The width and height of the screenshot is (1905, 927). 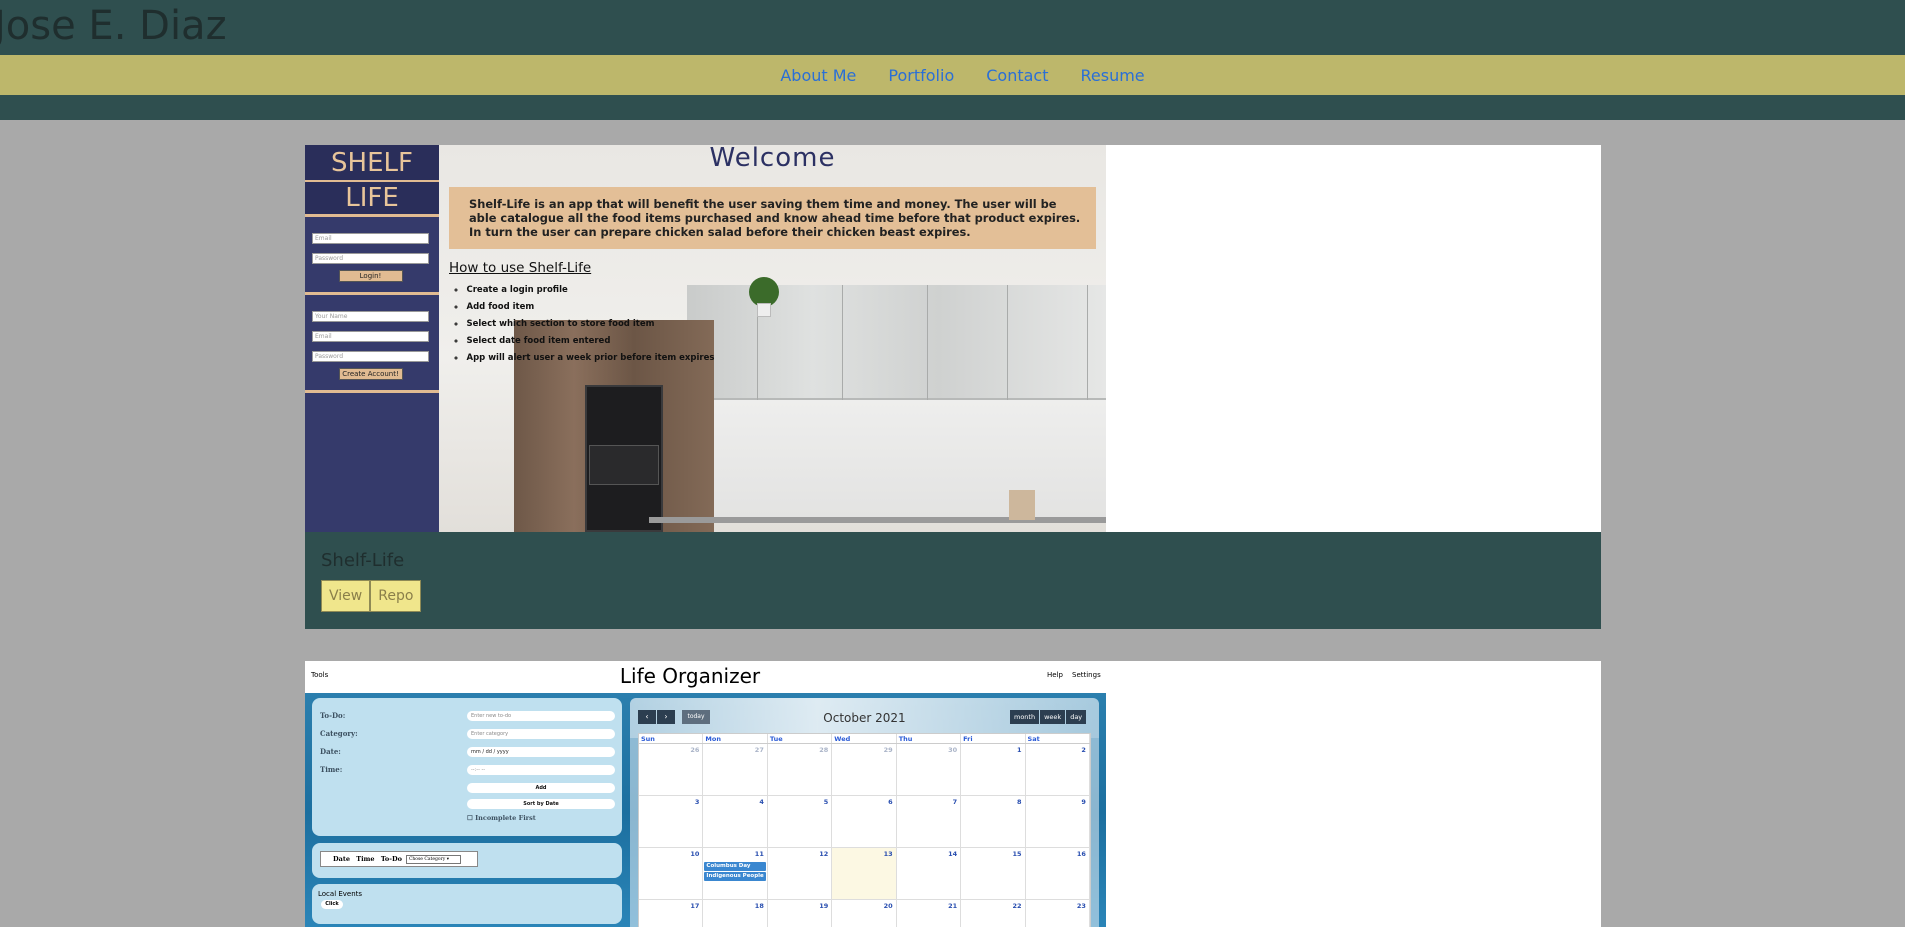 What do you see at coordinates (396, 596) in the screenshot?
I see `repo-button: Repo` at bounding box center [396, 596].